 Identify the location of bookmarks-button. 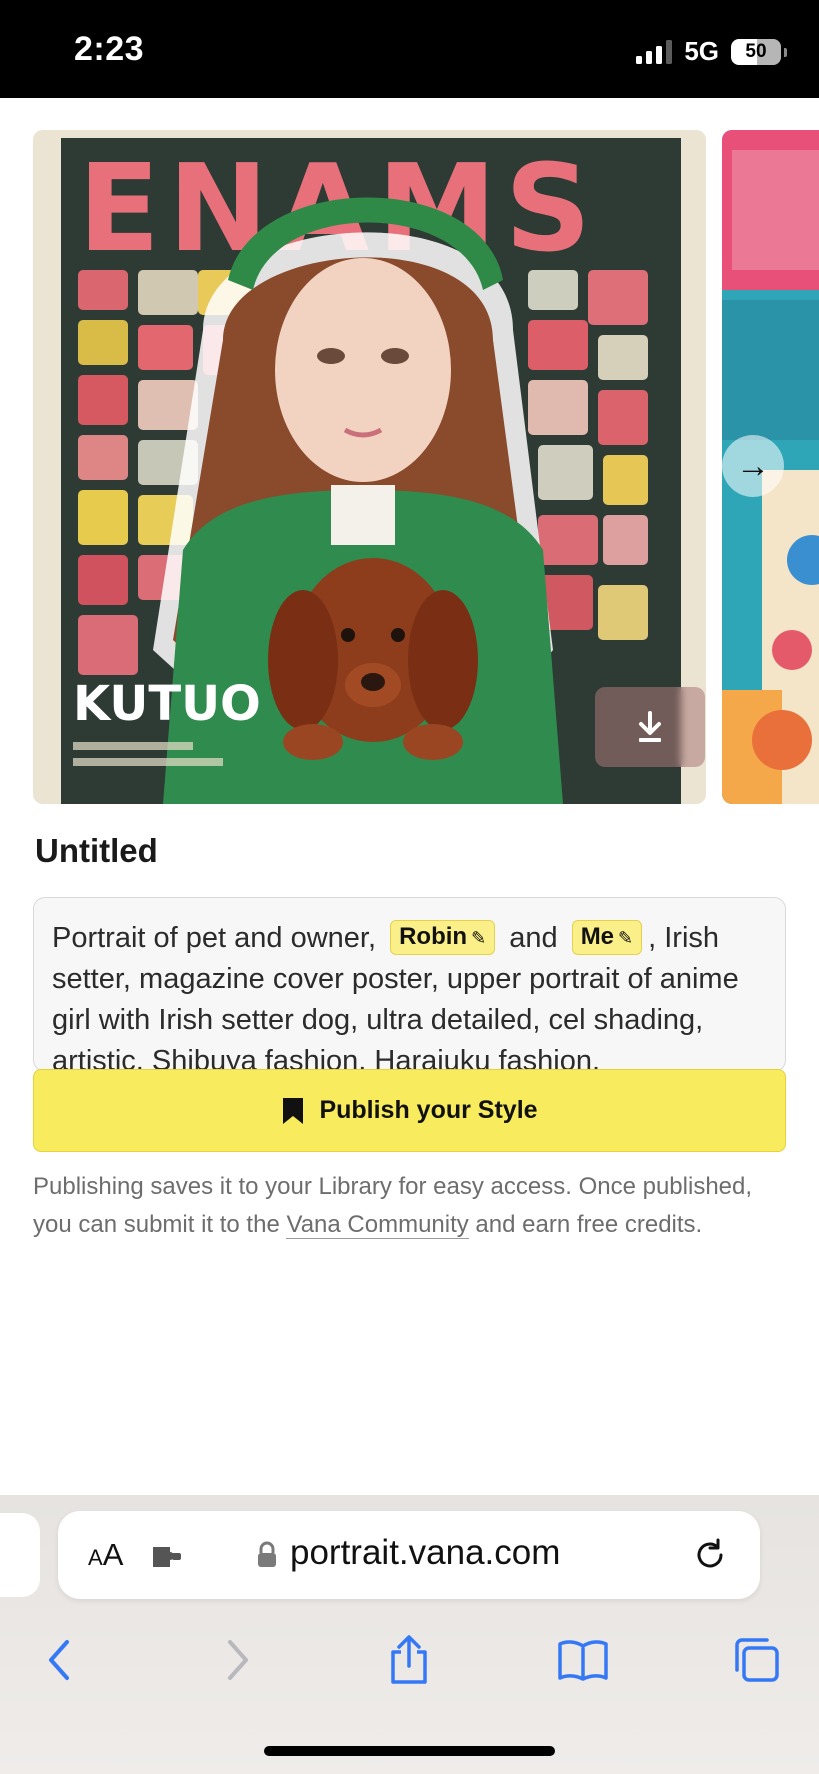
(583, 1660).